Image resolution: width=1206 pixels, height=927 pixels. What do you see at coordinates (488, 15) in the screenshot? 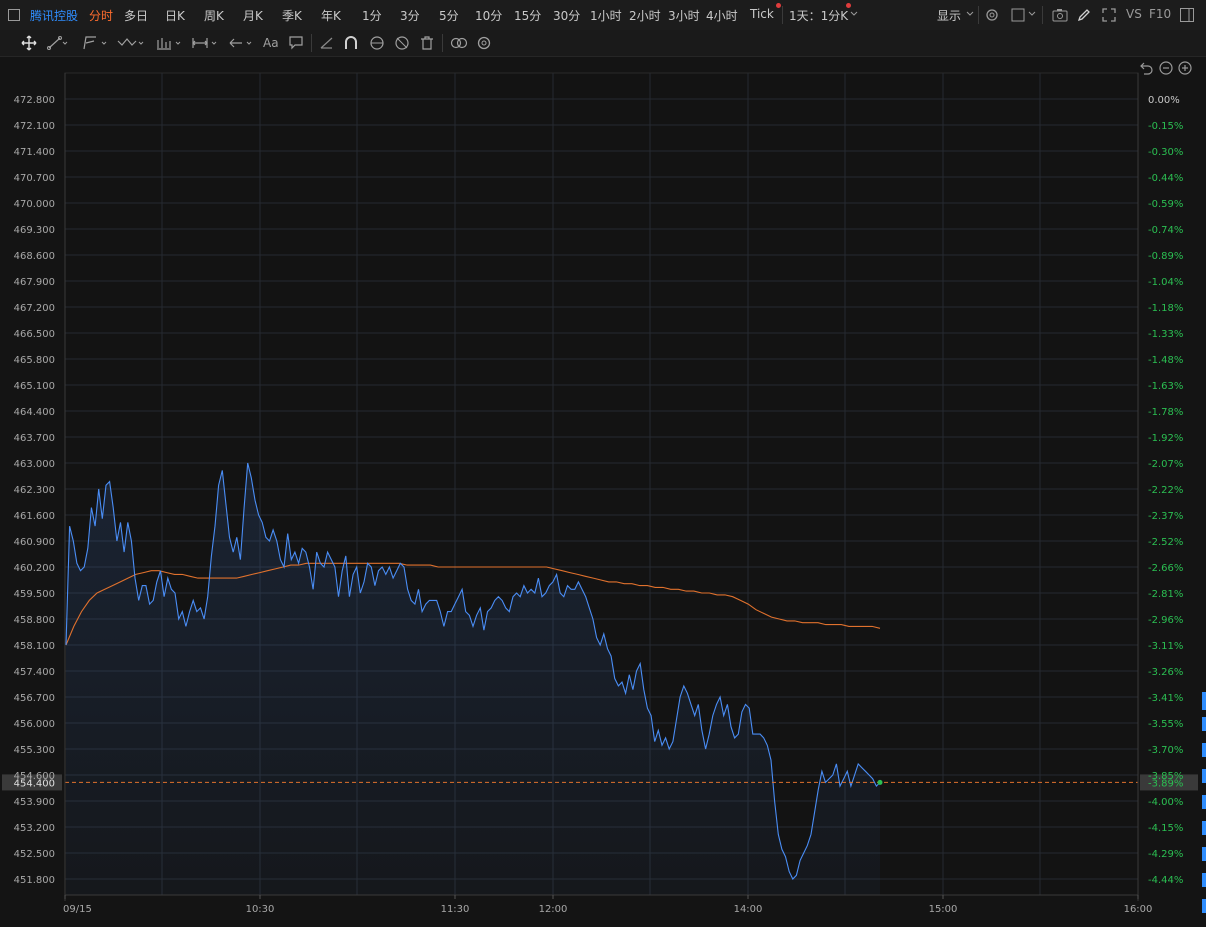
I see `timeframe-tab: 10分` at bounding box center [488, 15].